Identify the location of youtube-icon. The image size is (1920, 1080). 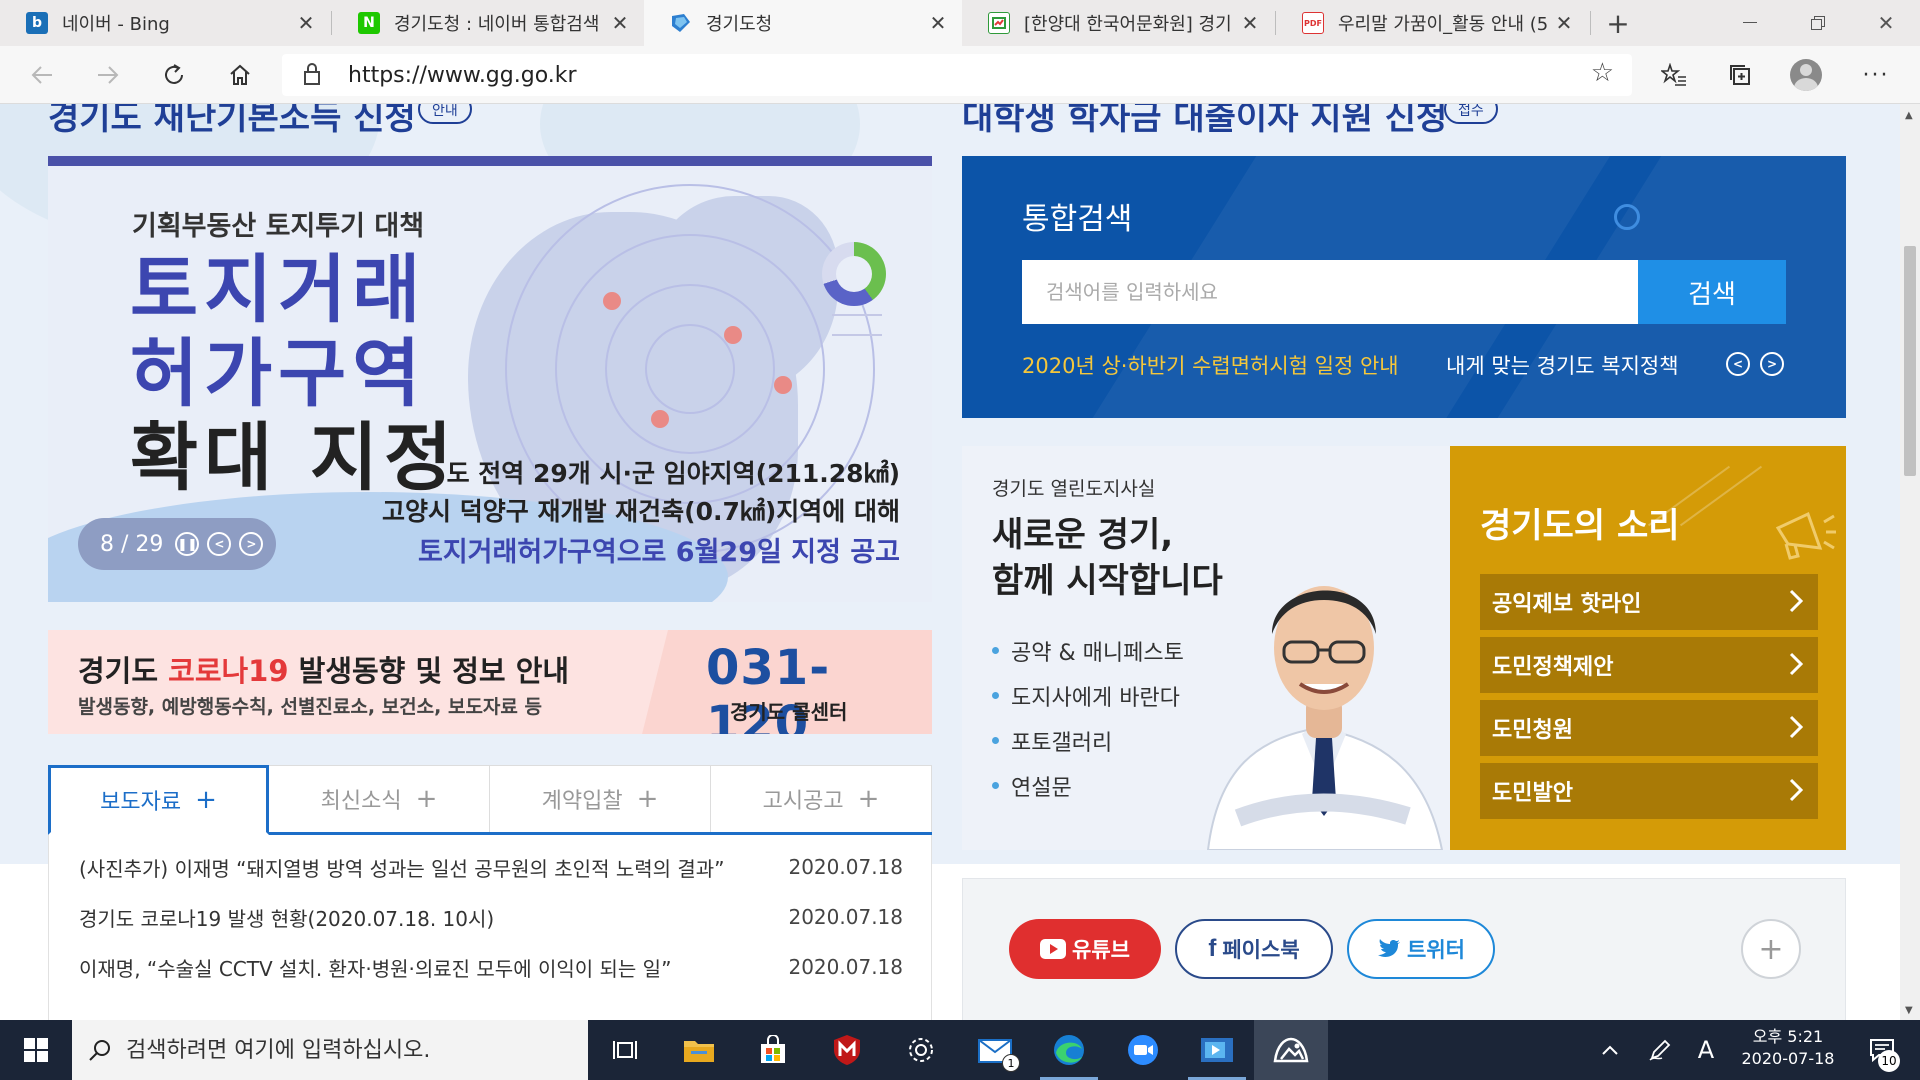
(1053, 949).